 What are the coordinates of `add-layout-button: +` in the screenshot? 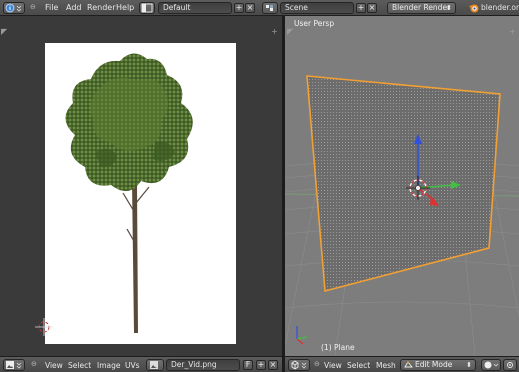 It's located at (239, 8).